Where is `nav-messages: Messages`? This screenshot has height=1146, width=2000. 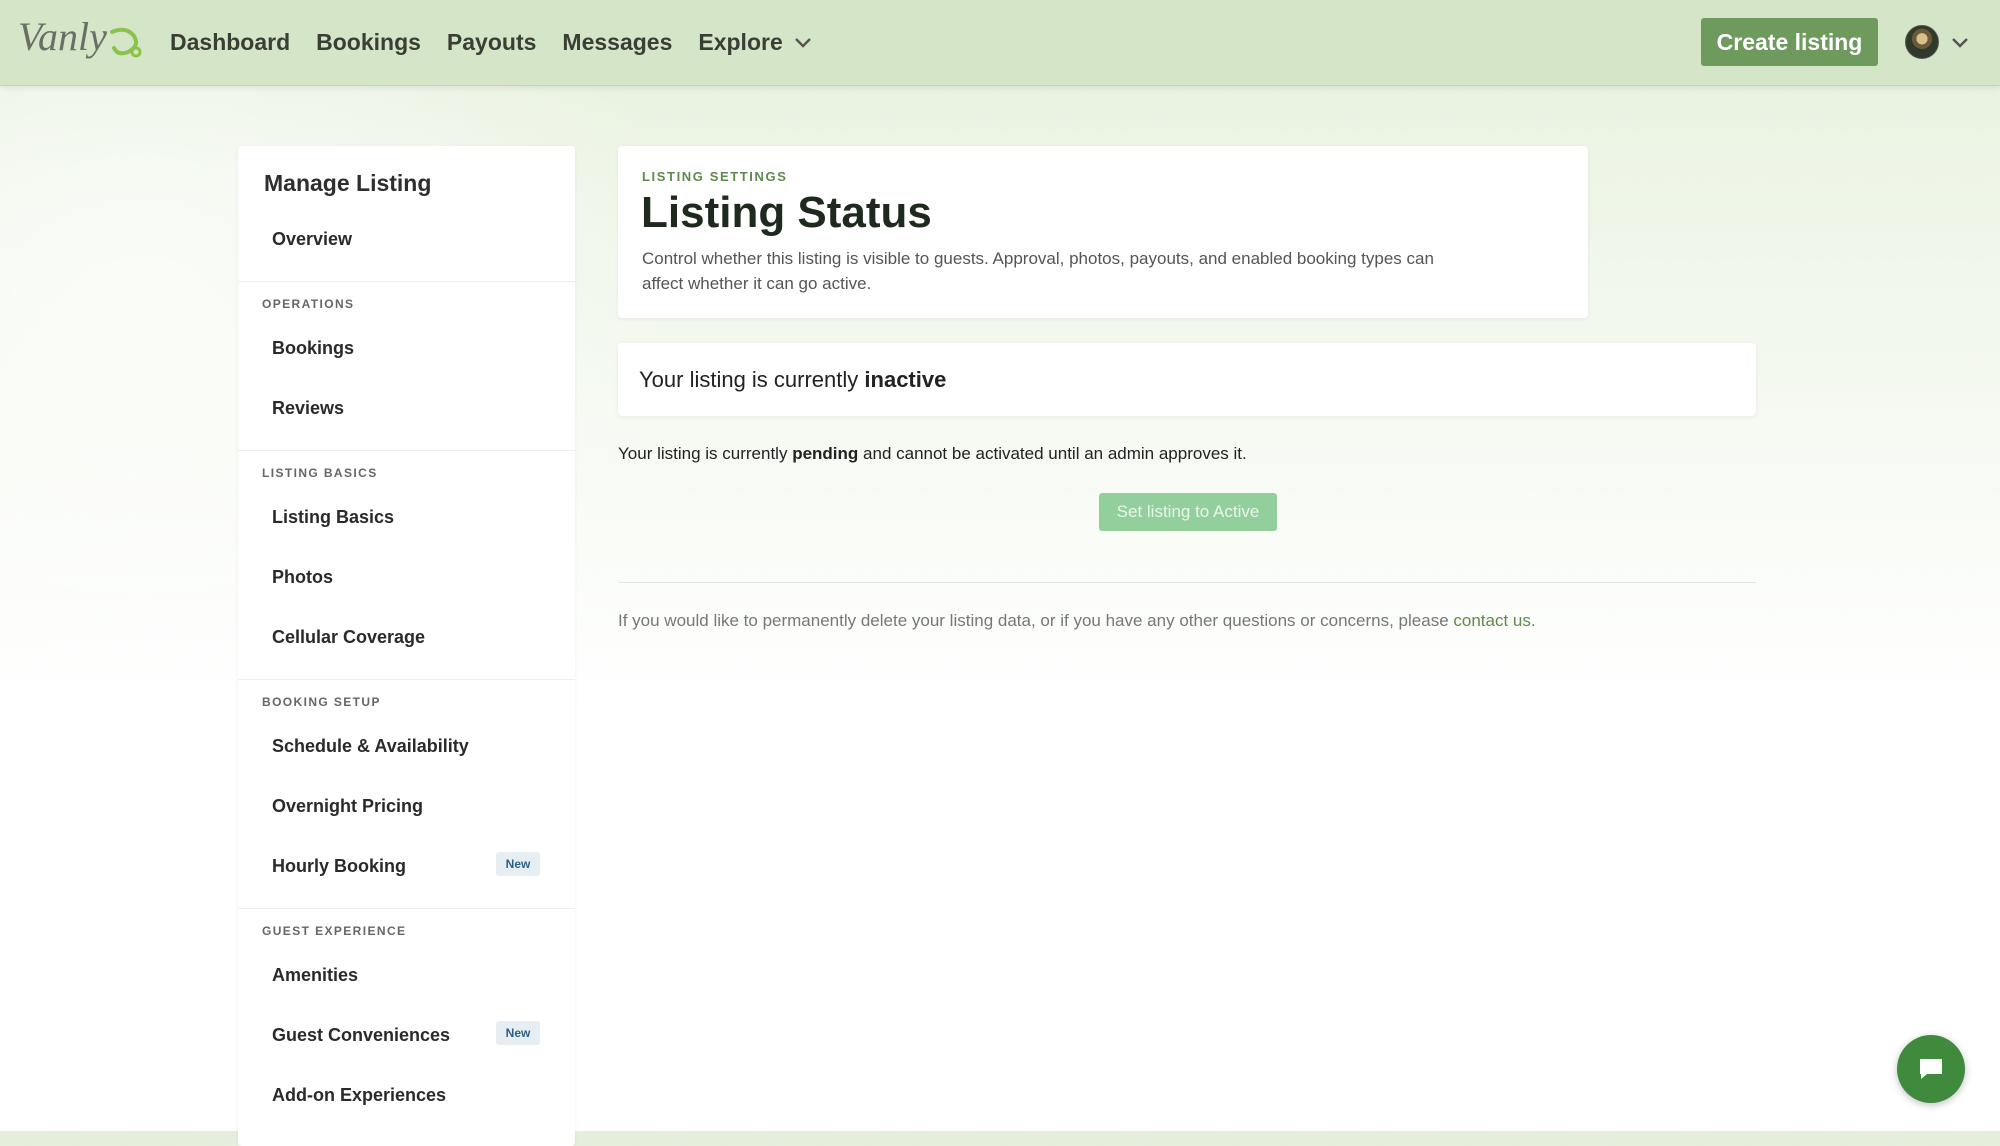
nav-messages: Messages is located at coordinates (617, 42).